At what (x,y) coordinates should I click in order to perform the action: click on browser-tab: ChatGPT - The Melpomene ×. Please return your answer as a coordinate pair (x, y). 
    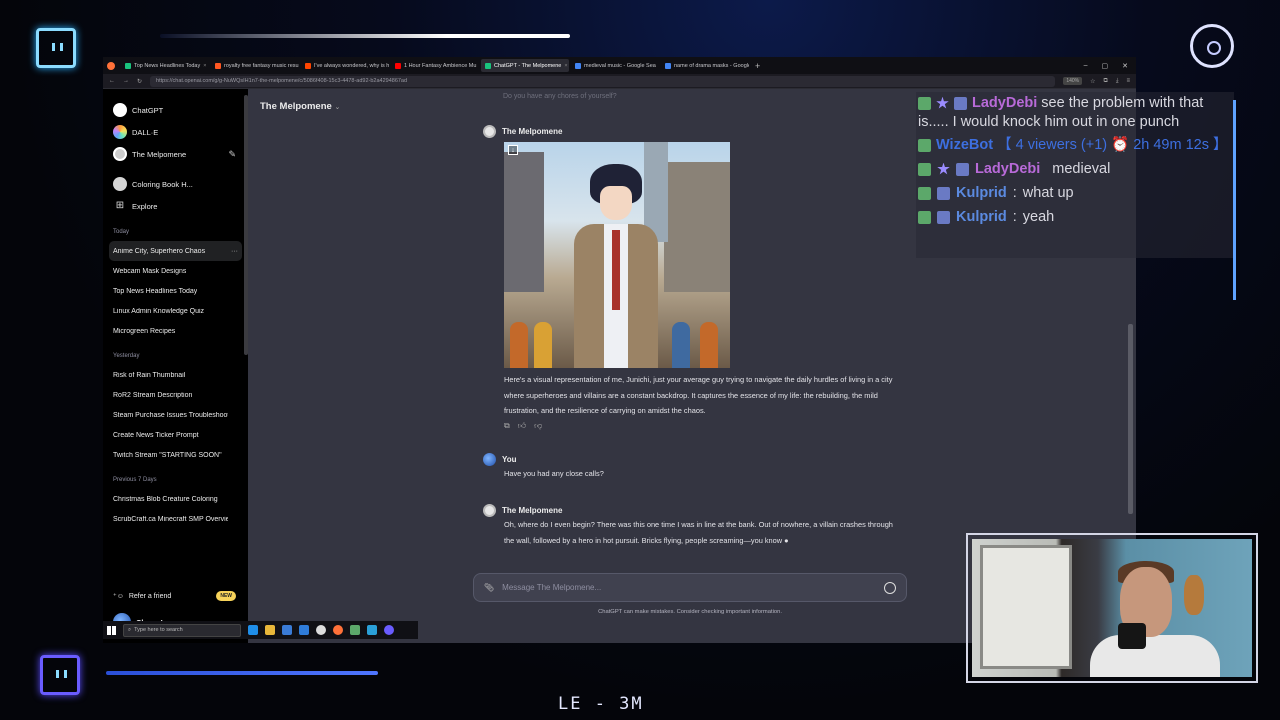
    Looking at the image, I should click on (525, 65).